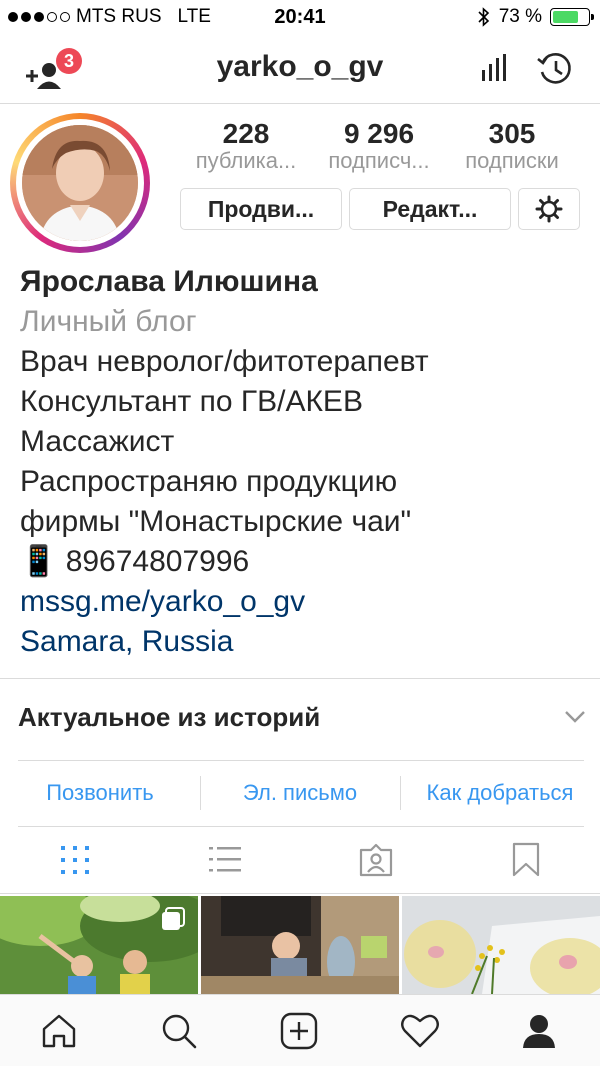  What do you see at coordinates (300, 66) in the screenshot?
I see `username-title: yarko_o_gv` at bounding box center [300, 66].